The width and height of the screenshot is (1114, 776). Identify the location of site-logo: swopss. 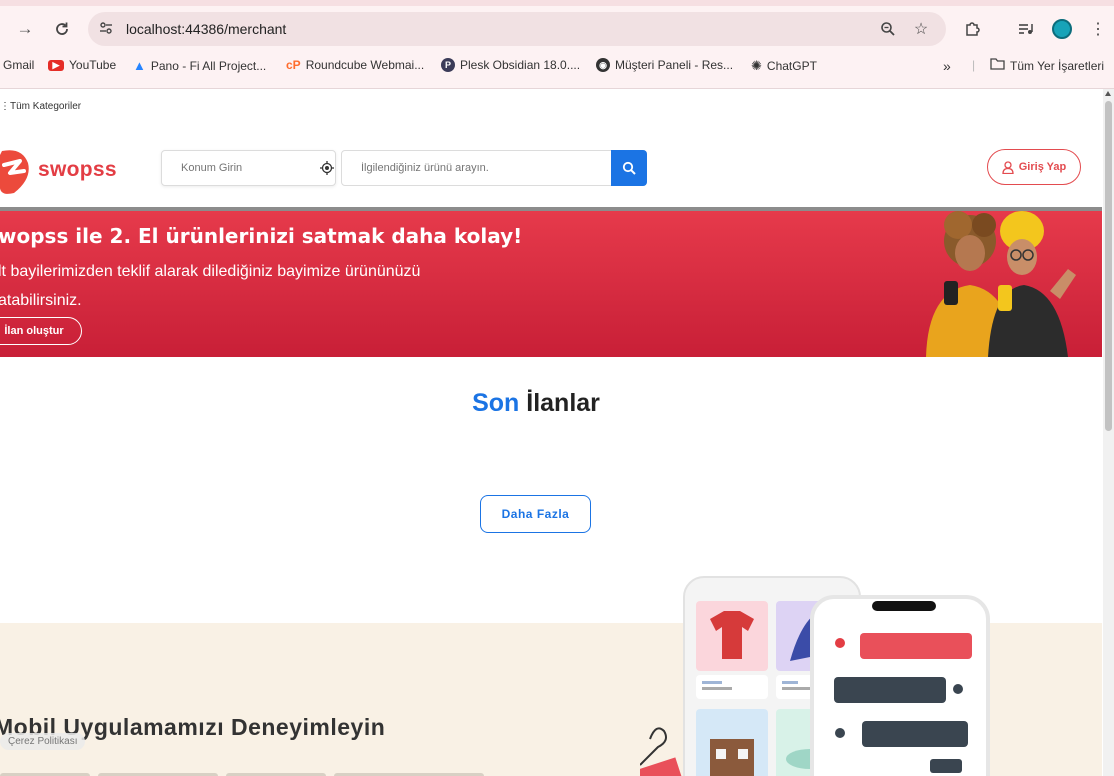
(65, 170).